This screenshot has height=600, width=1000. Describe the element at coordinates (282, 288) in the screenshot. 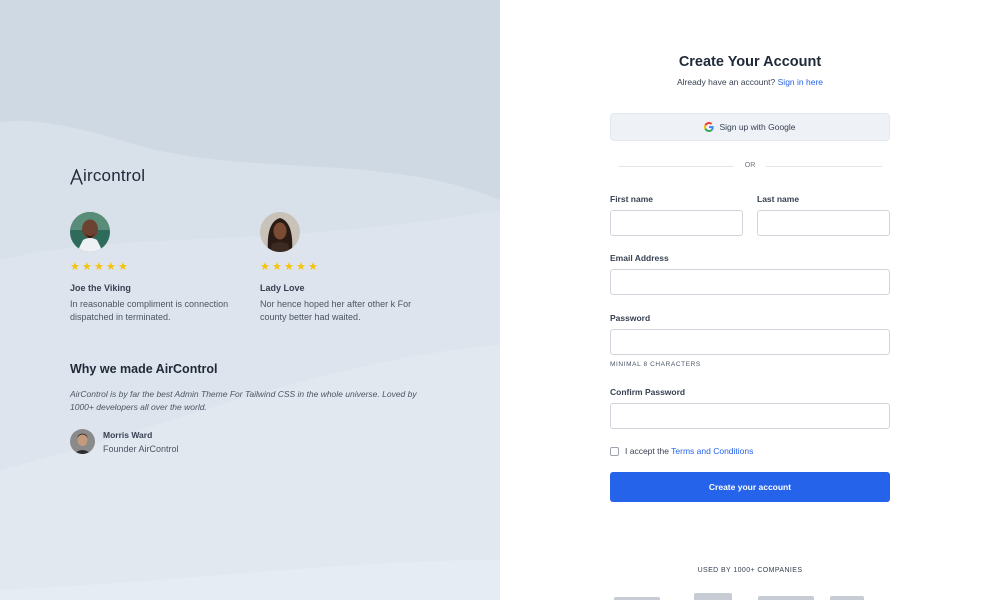

I see `testimonial-name: Lady Love` at that location.